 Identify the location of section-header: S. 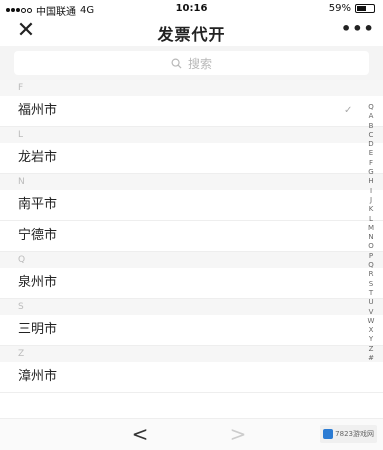
(191, 307).